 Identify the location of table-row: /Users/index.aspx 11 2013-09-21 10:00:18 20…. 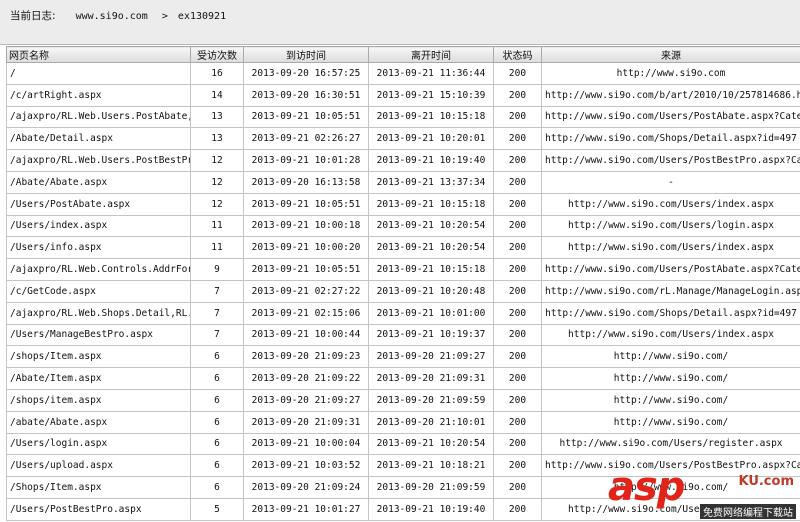
(403, 226).